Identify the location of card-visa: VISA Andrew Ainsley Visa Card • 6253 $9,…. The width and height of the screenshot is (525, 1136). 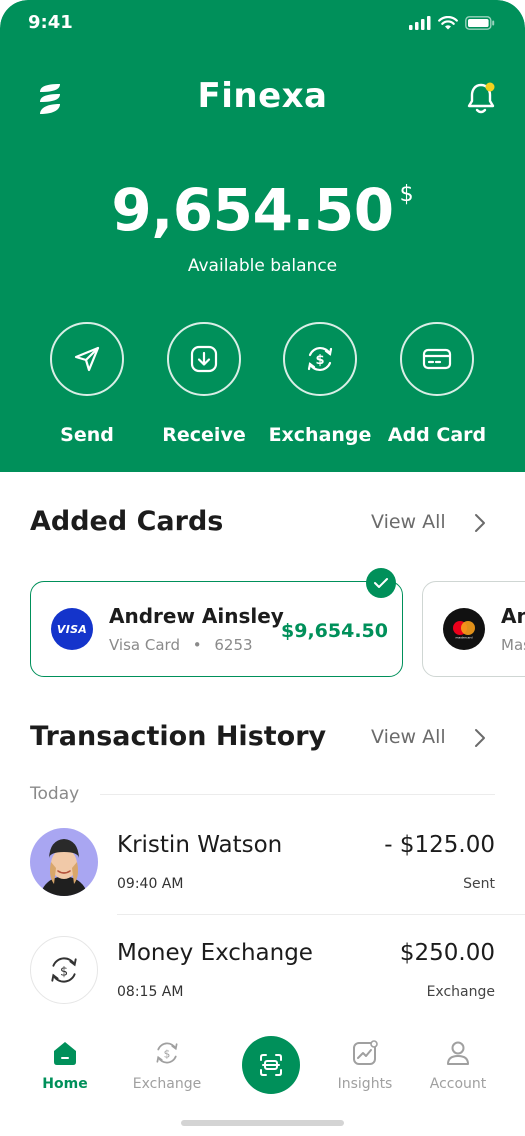
(216, 622).